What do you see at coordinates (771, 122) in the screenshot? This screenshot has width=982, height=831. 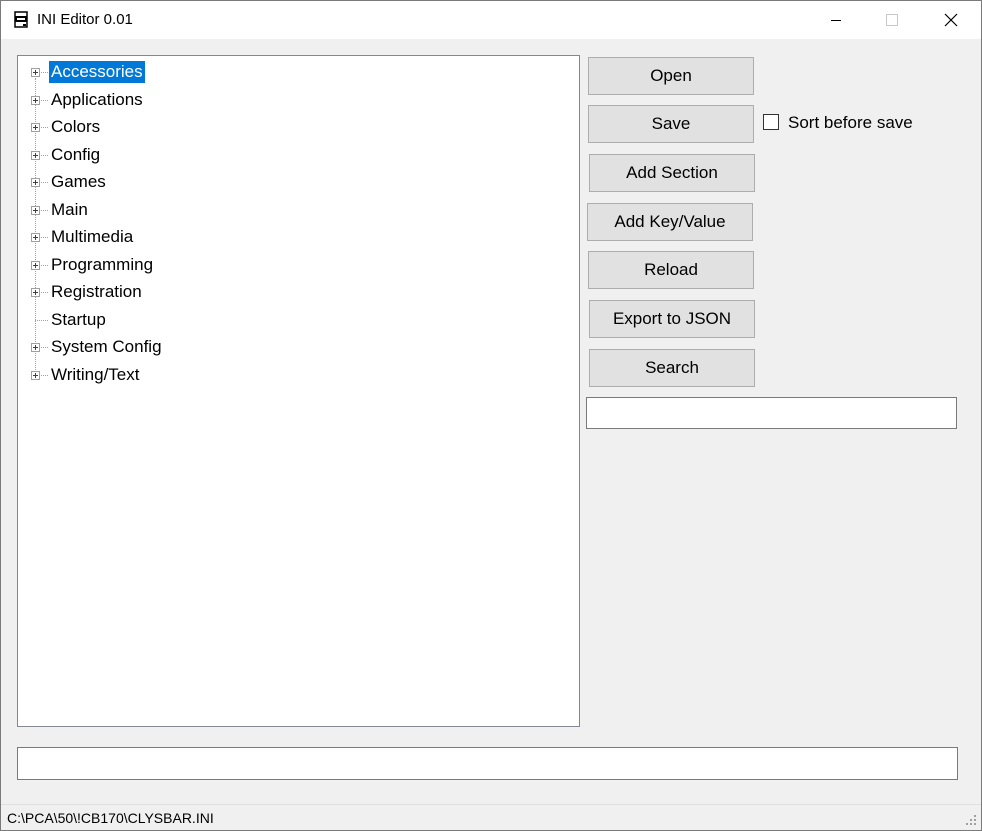 I see `sort-before-save-checkbox` at bounding box center [771, 122].